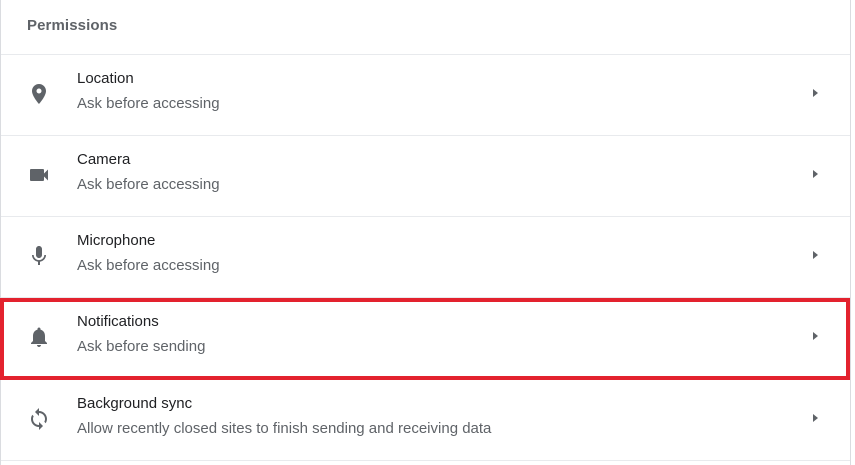 This screenshot has height=465, width=855. Describe the element at coordinates (39, 337) in the screenshot. I see `bell-icon` at that location.